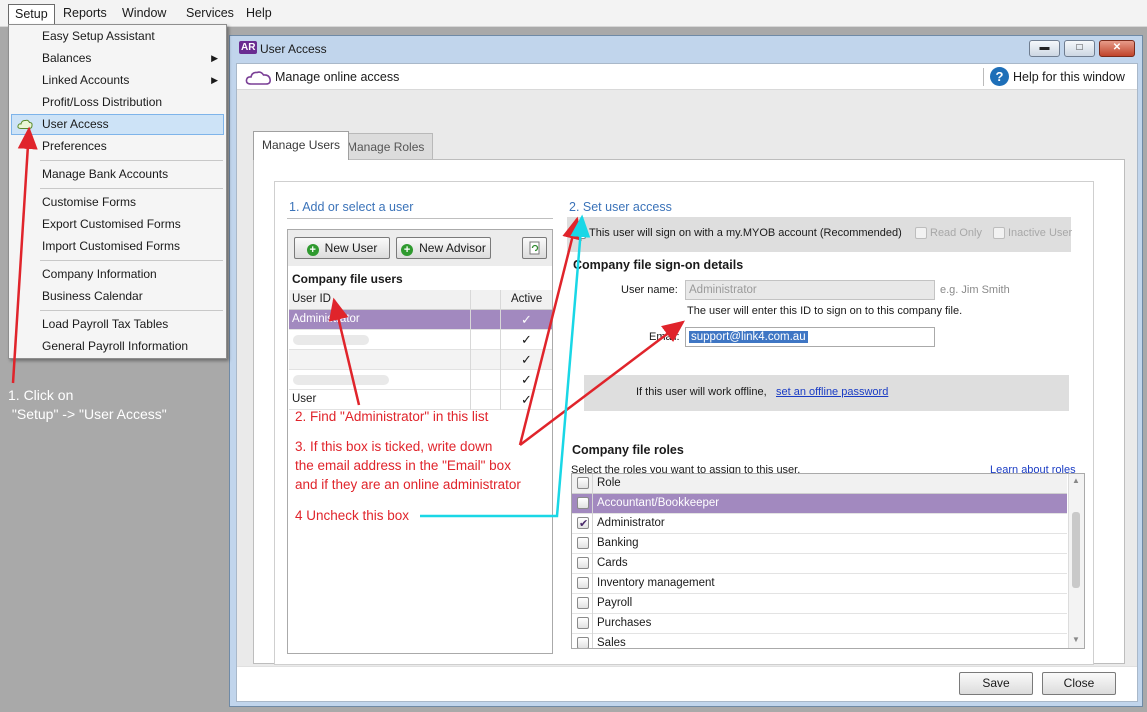 This screenshot has width=1147, height=712. Describe the element at coordinates (748, 337) in the screenshot. I see `email-value: support@link4.com.au` at that location.